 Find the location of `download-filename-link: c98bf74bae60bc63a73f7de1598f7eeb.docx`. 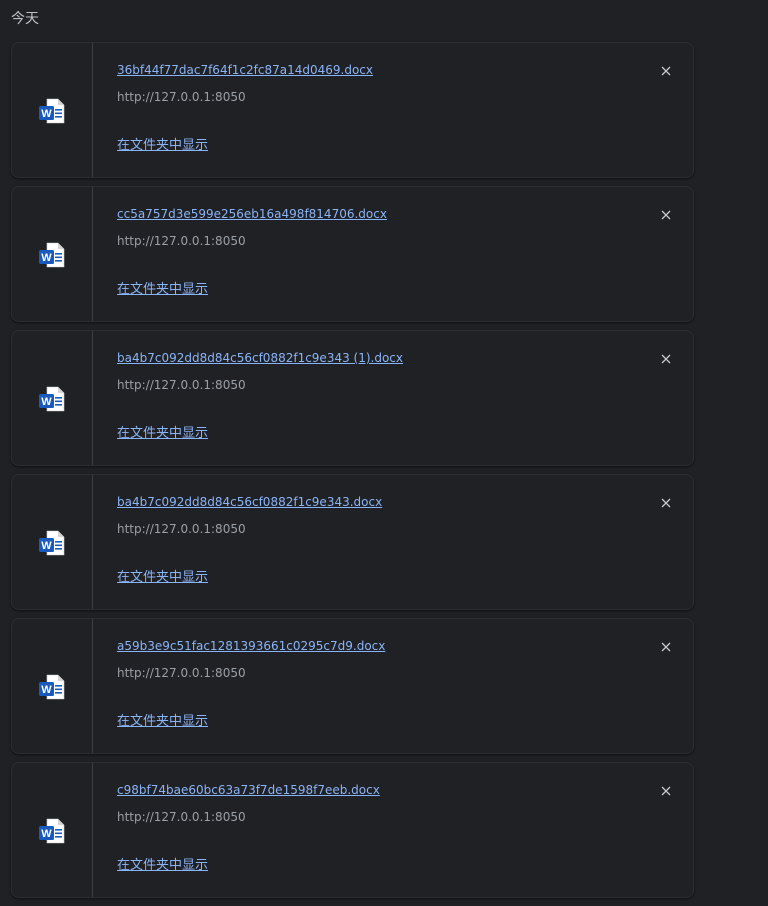

download-filename-link: c98bf74bae60bc63a73f7de1598f7eeb.docx is located at coordinates (248, 790).